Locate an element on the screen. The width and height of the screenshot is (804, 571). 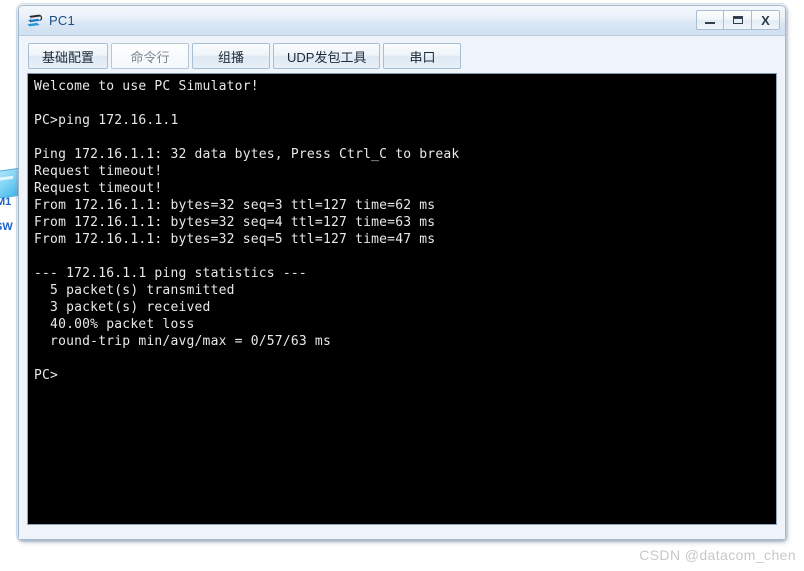
close-icon: X is located at coordinates (765, 20).